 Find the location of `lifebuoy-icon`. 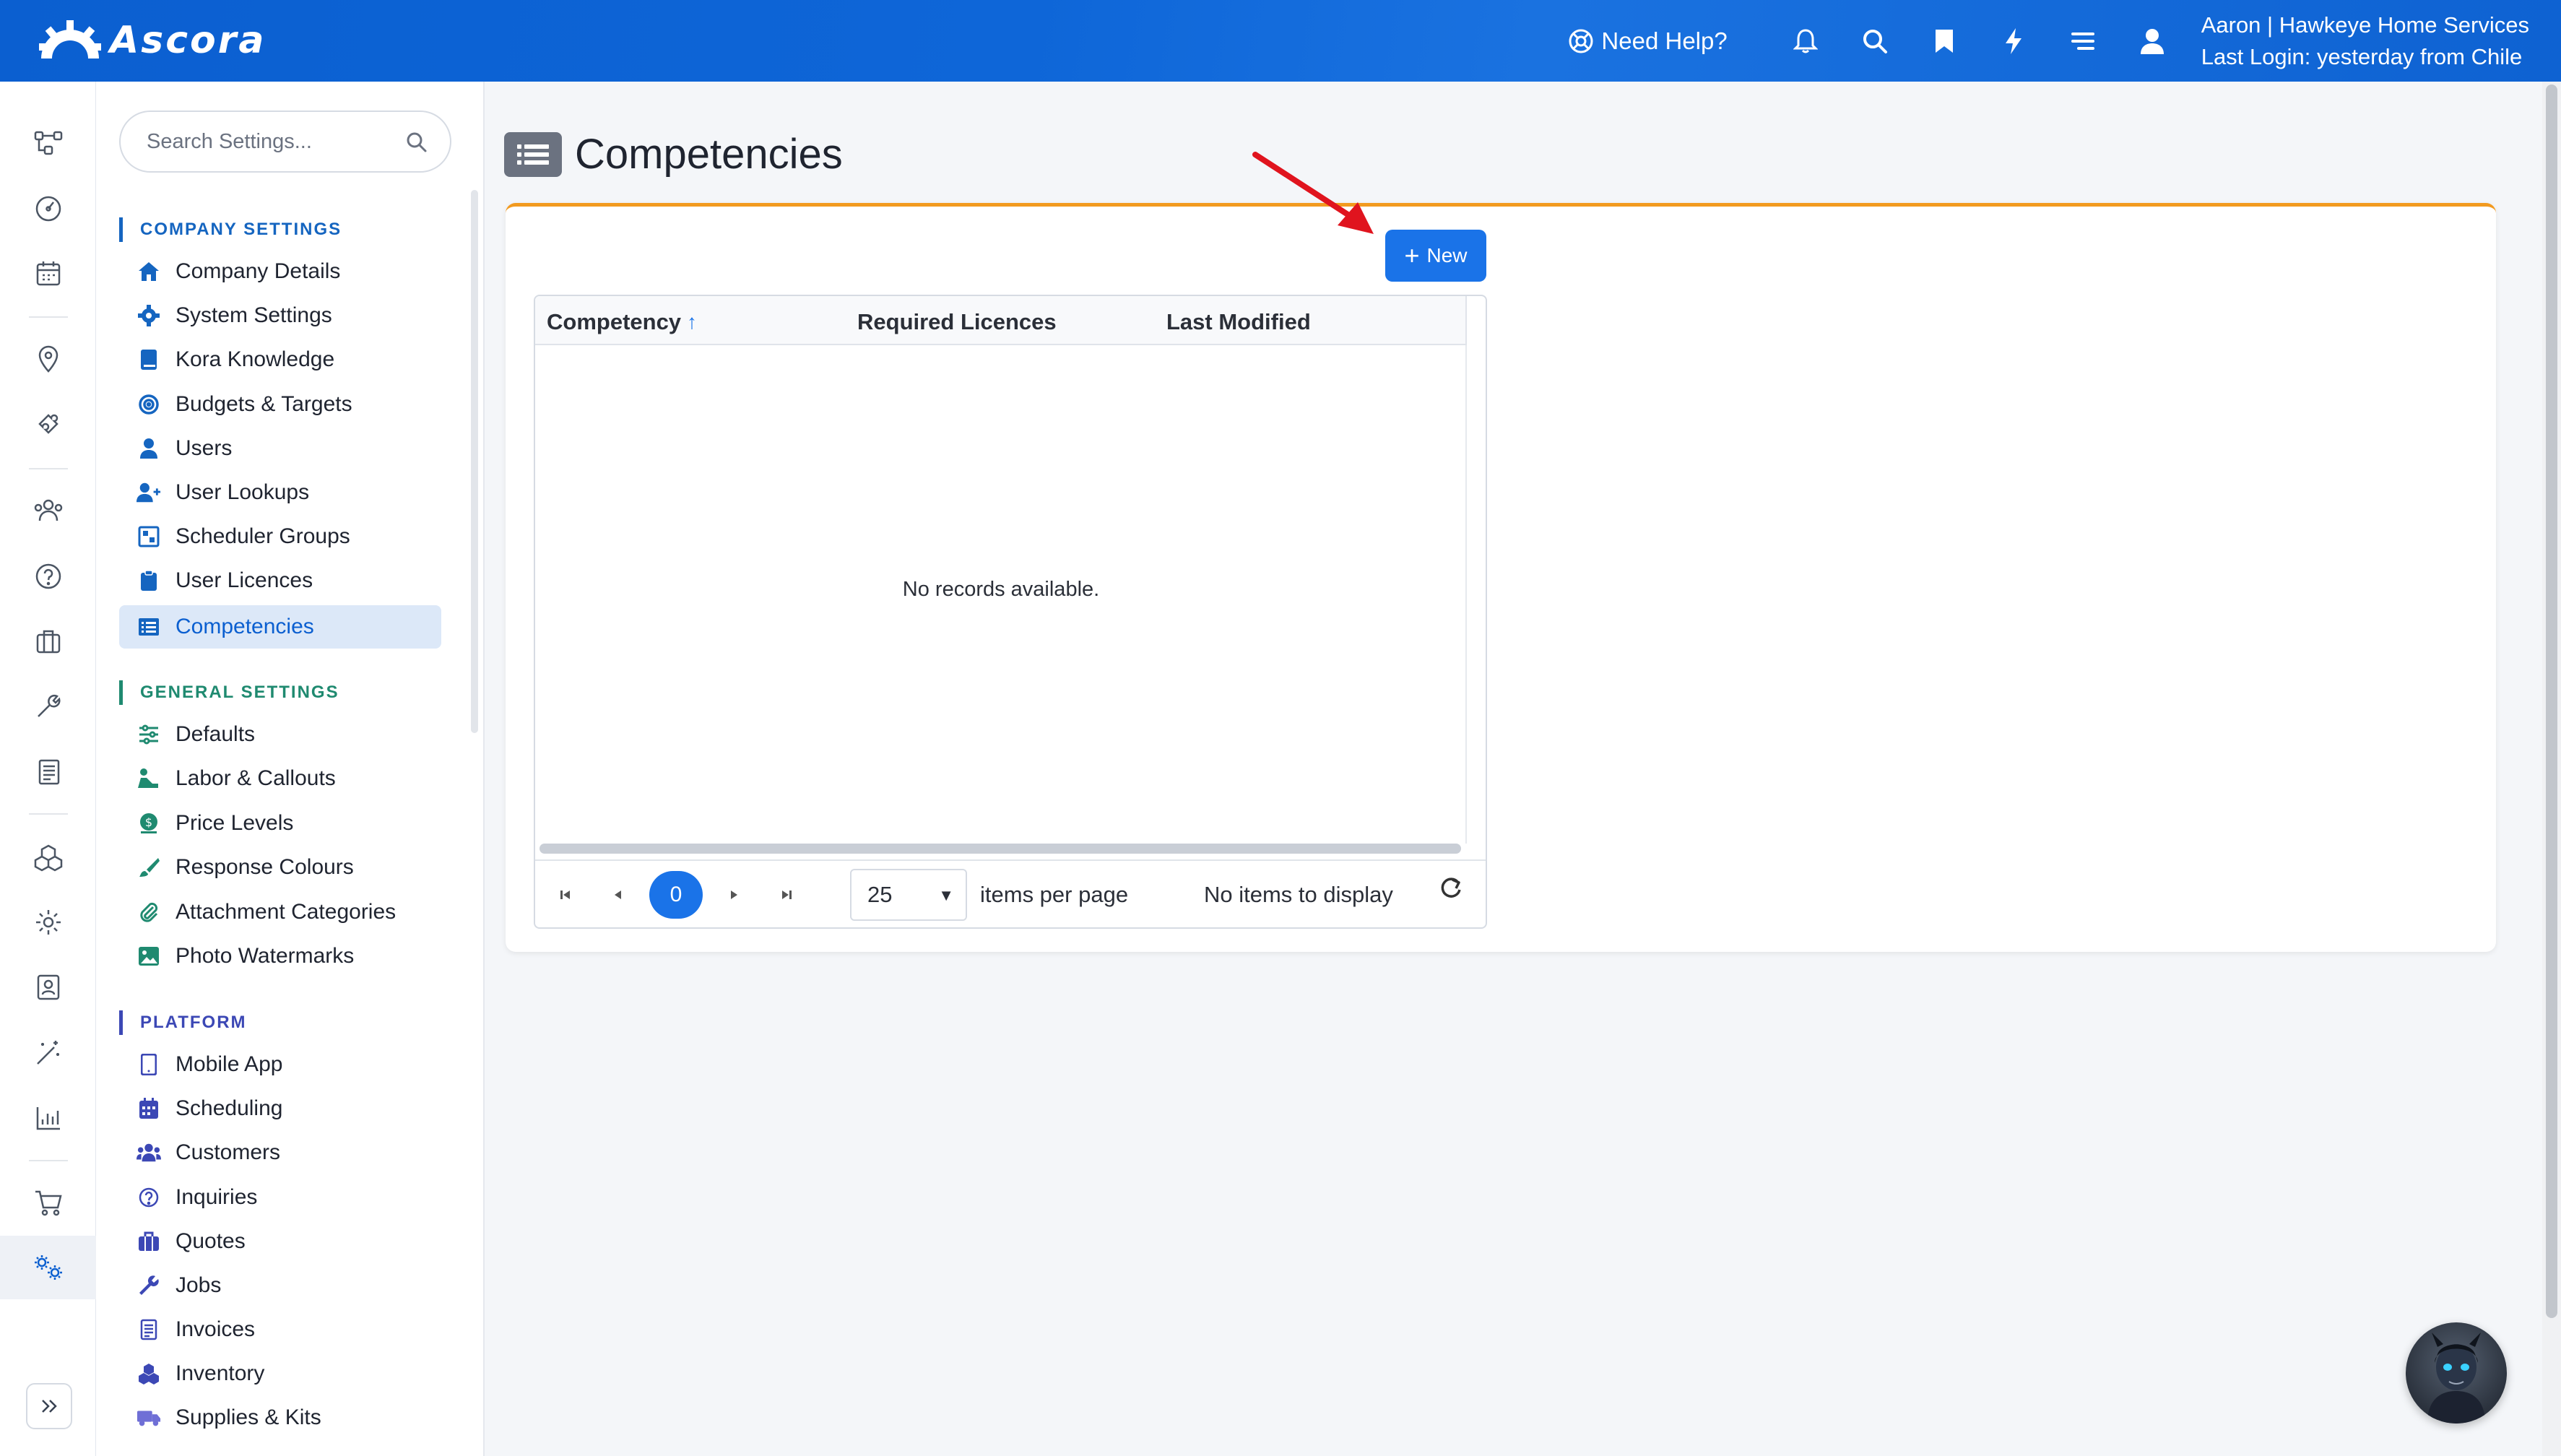

lifebuoy-icon is located at coordinates (1581, 41).